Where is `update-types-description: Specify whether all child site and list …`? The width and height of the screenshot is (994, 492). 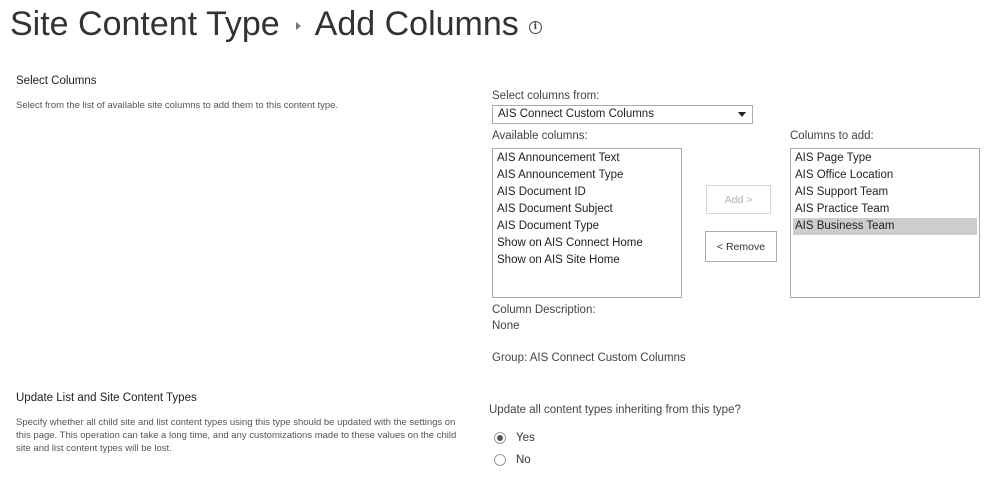 update-types-description: Specify whether all child site and list … is located at coordinates (236, 435).